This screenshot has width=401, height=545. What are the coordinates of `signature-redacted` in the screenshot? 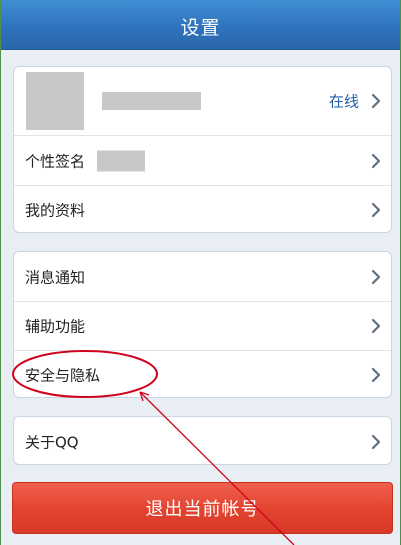 It's located at (121, 160).